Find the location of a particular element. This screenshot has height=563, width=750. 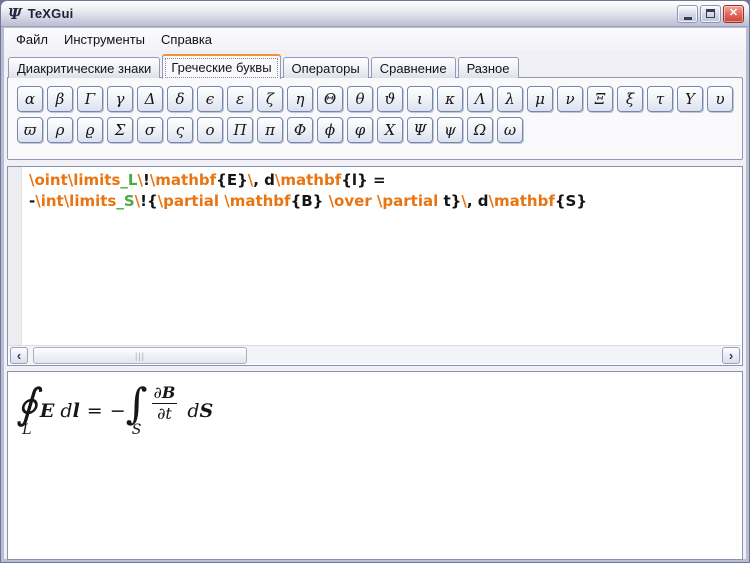

greek-letter-button-nu: ν is located at coordinates (570, 99).